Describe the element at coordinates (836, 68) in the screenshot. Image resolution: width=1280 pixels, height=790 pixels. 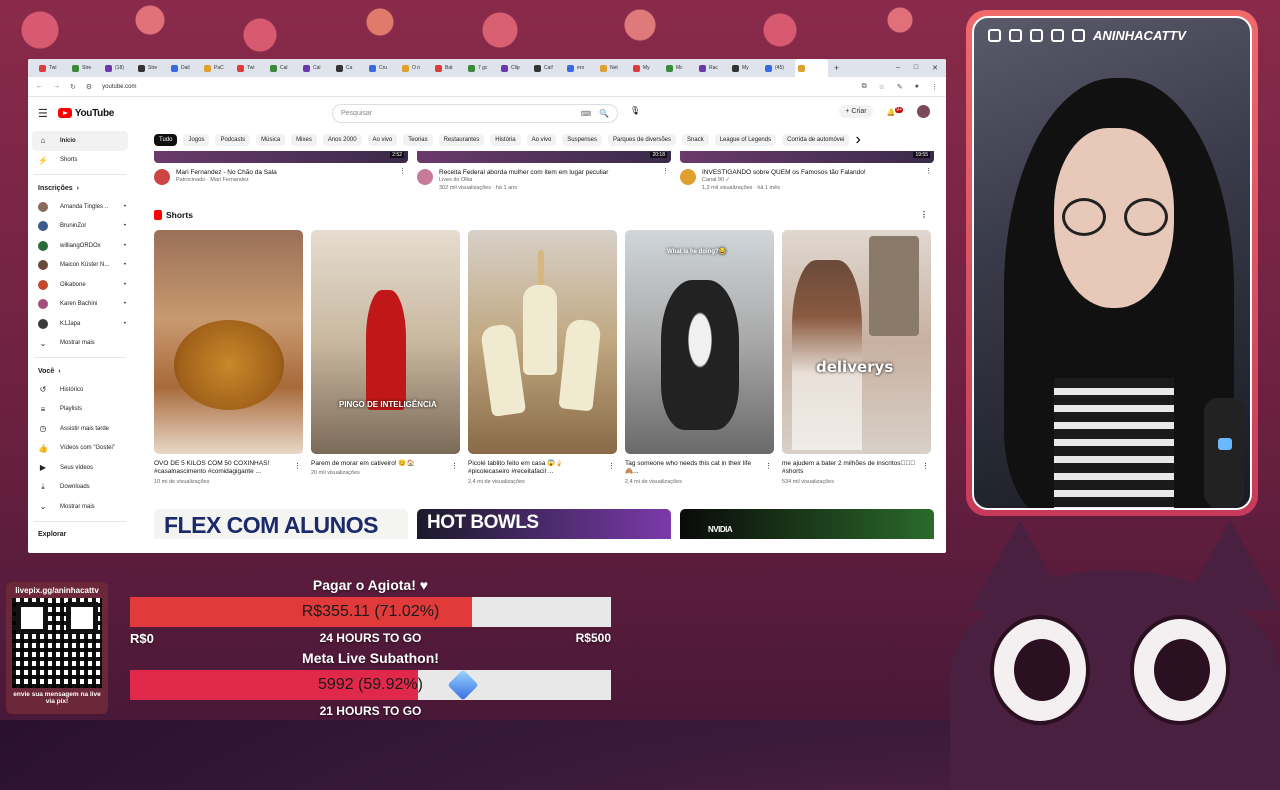
I see `new-tab-button: +` at that location.